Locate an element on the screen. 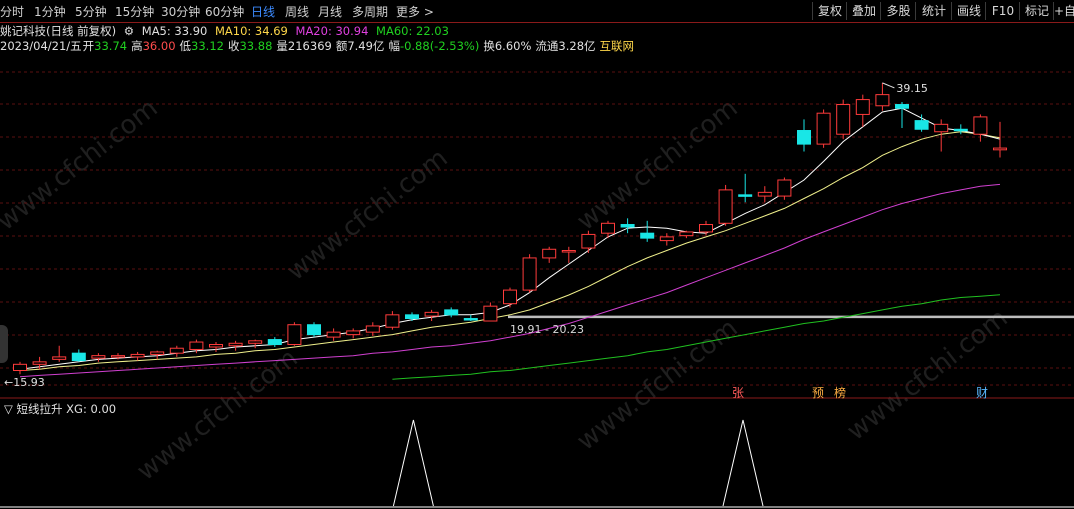 The width and height of the screenshot is (1074, 509). indicator-label: ▽ 短线拉升 XG: 0.00 is located at coordinates (60, 409).